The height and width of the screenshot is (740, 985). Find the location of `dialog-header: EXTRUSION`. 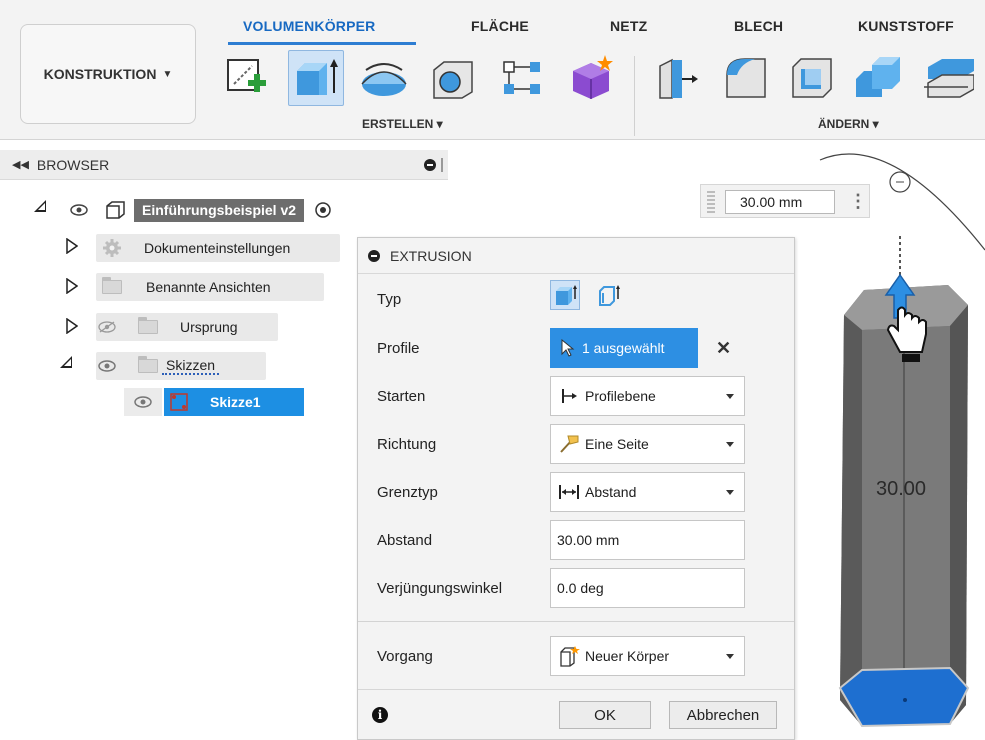

dialog-header: EXTRUSION is located at coordinates (576, 256).